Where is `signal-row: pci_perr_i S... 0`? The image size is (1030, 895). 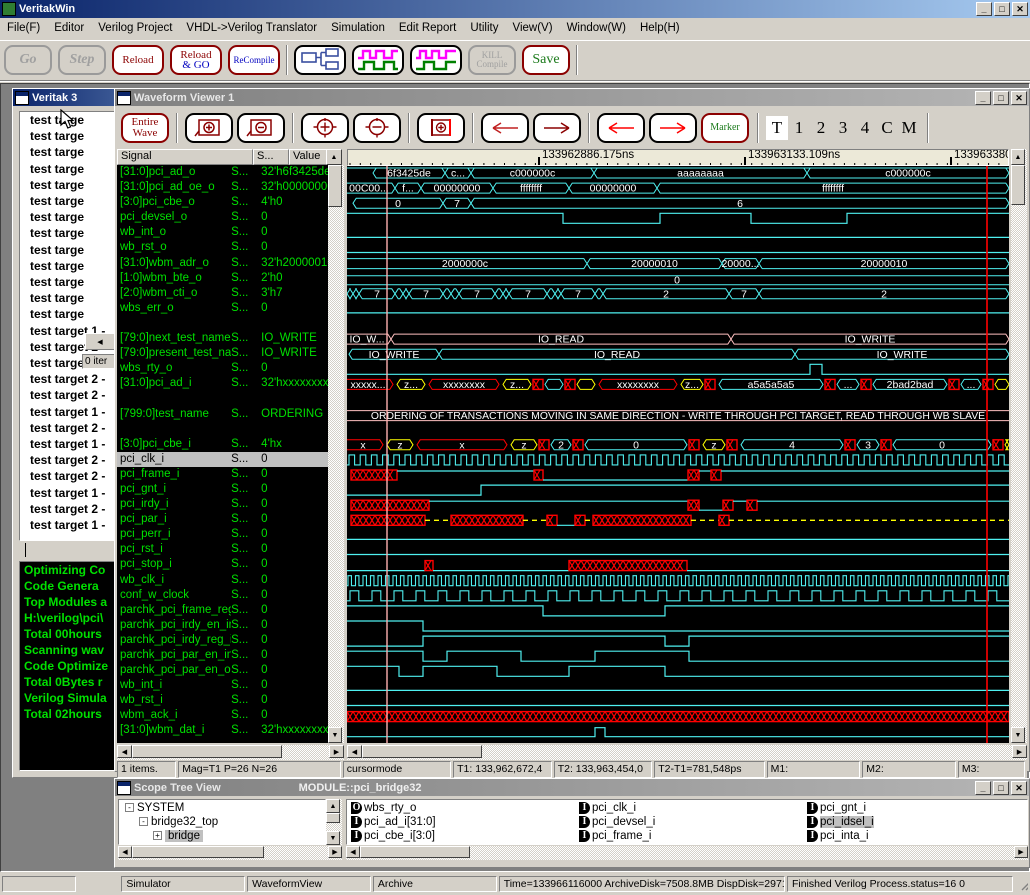
signal-row: pci_perr_i S... 0 is located at coordinates (222, 534).